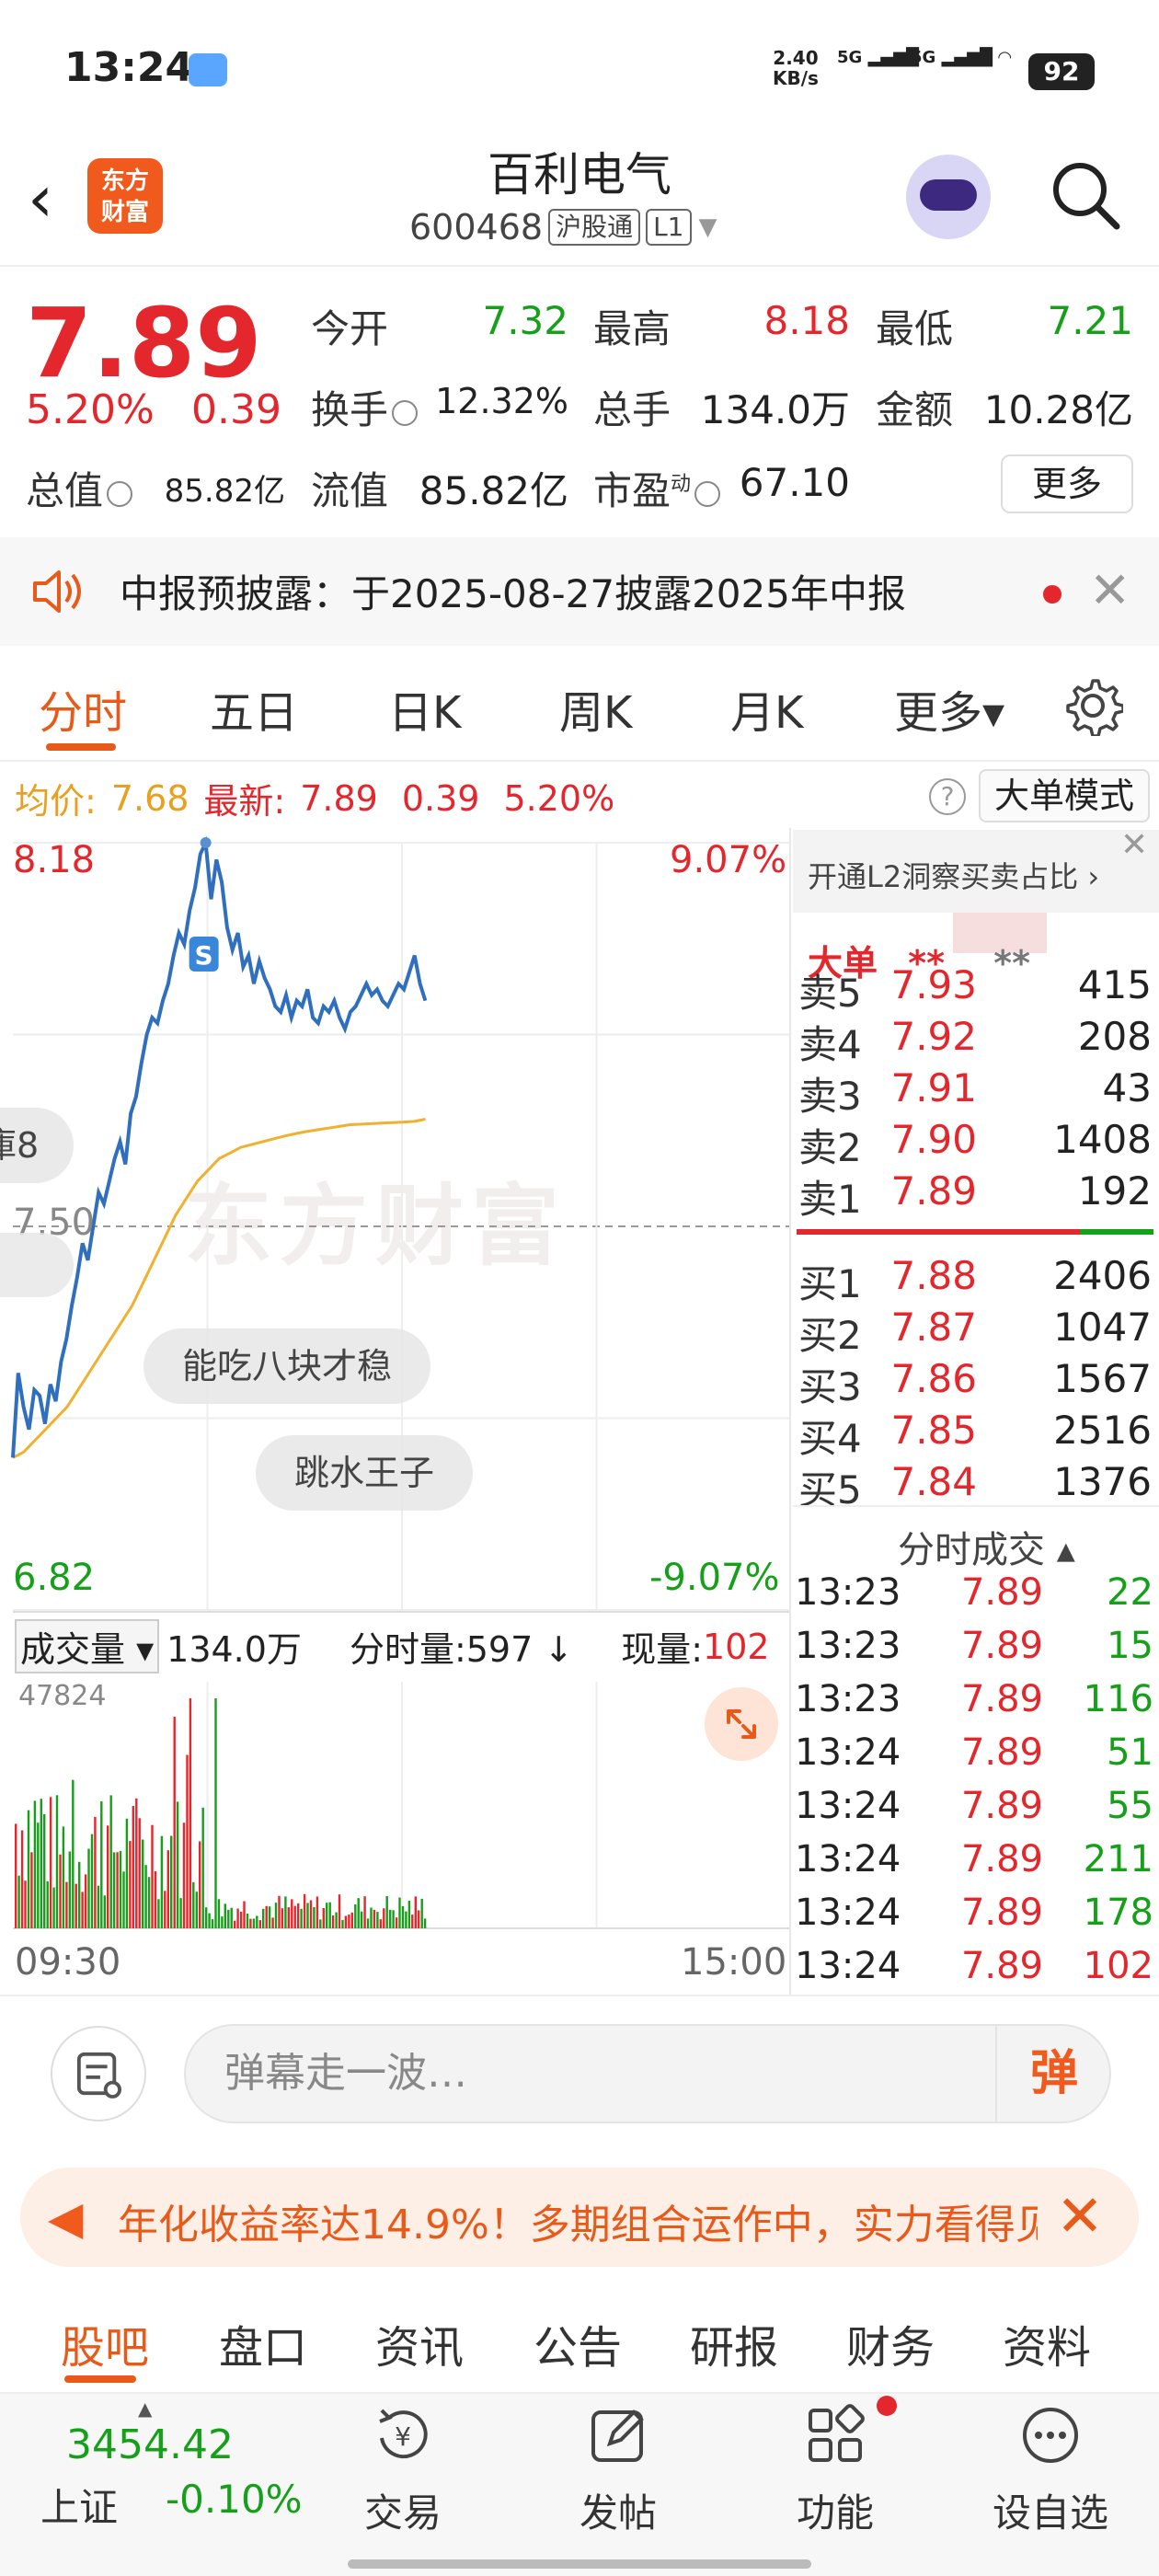  What do you see at coordinates (835, 2470) in the screenshot?
I see `nav-functions: 功能` at bounding box center [835, 2470].